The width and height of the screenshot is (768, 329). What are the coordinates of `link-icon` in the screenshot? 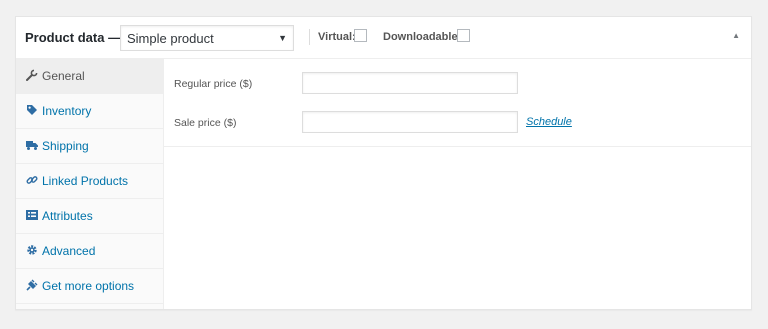 It's located at (32, 180).